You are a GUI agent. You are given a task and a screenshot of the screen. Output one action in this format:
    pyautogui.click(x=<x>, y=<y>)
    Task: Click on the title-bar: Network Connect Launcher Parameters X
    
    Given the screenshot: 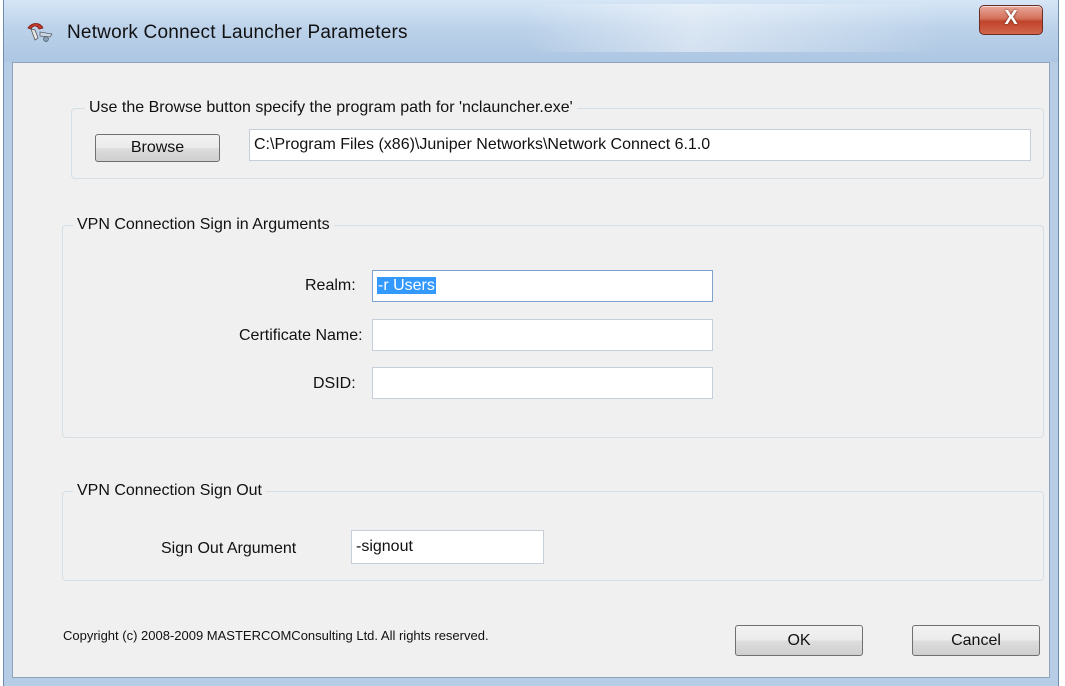 What is the action you would take?
    pyautogui.click(x=531, y=31)
    